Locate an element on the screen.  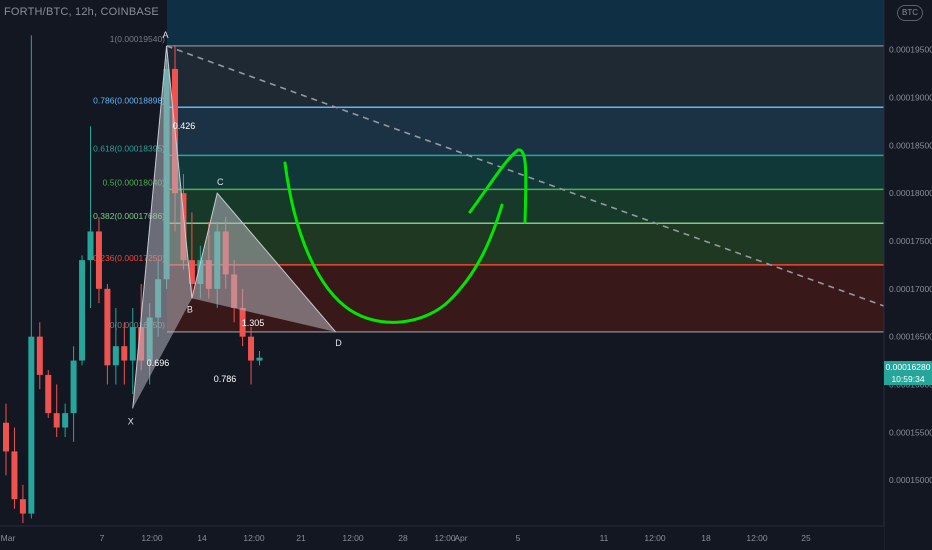
y-tick-label: 0.00017000 is located at coordinates (910, 289).